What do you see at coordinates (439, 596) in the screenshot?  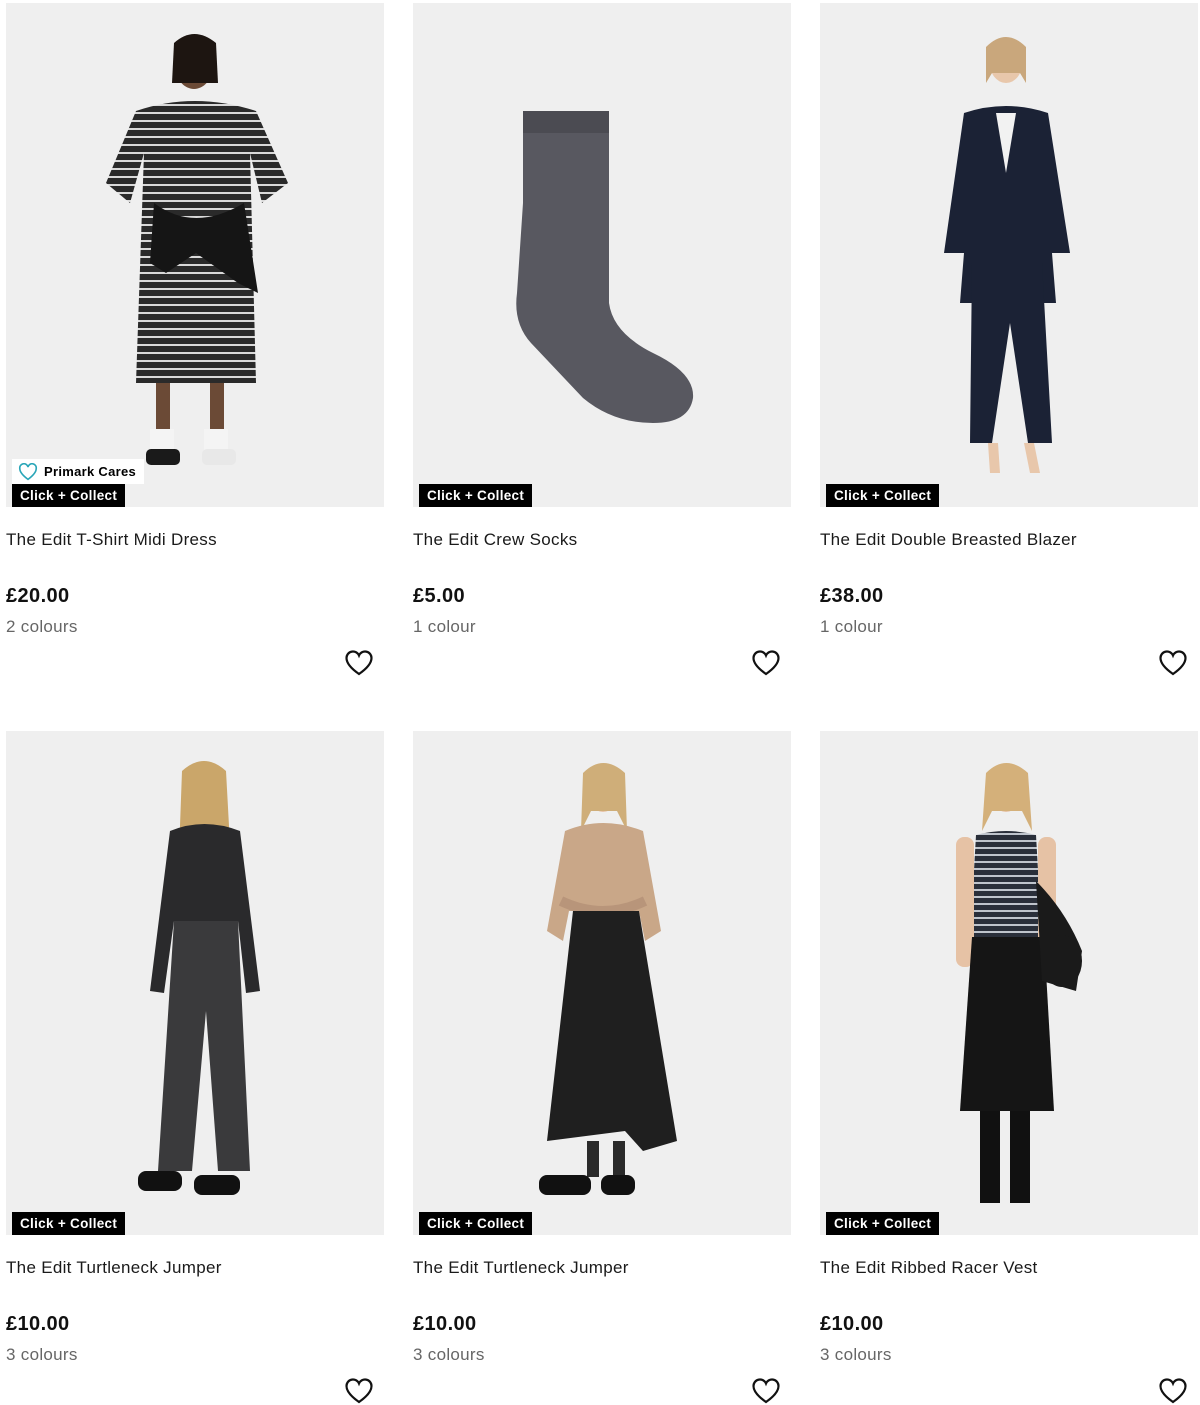 I see `product-price: £5.00` at bounding box center [439, 596].